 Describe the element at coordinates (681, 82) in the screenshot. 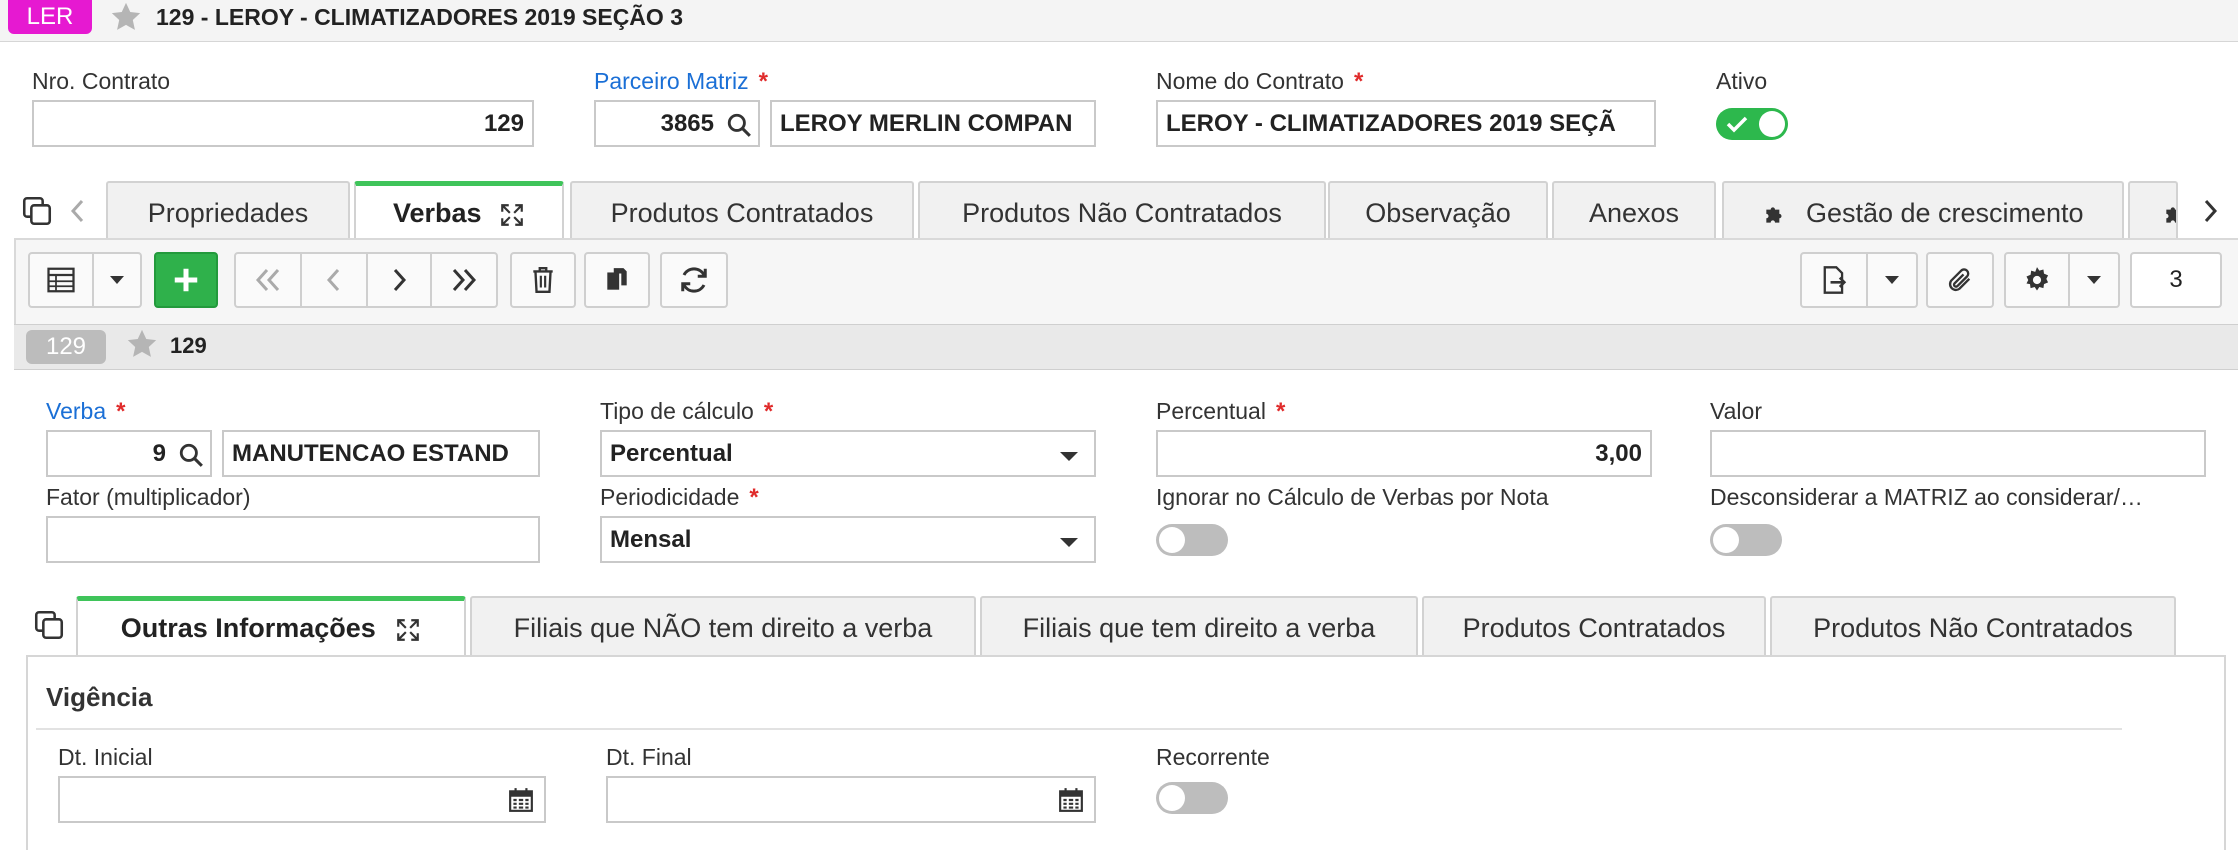

I see `parceiro-matriz-label: Parceiro Matriz *` at that location.